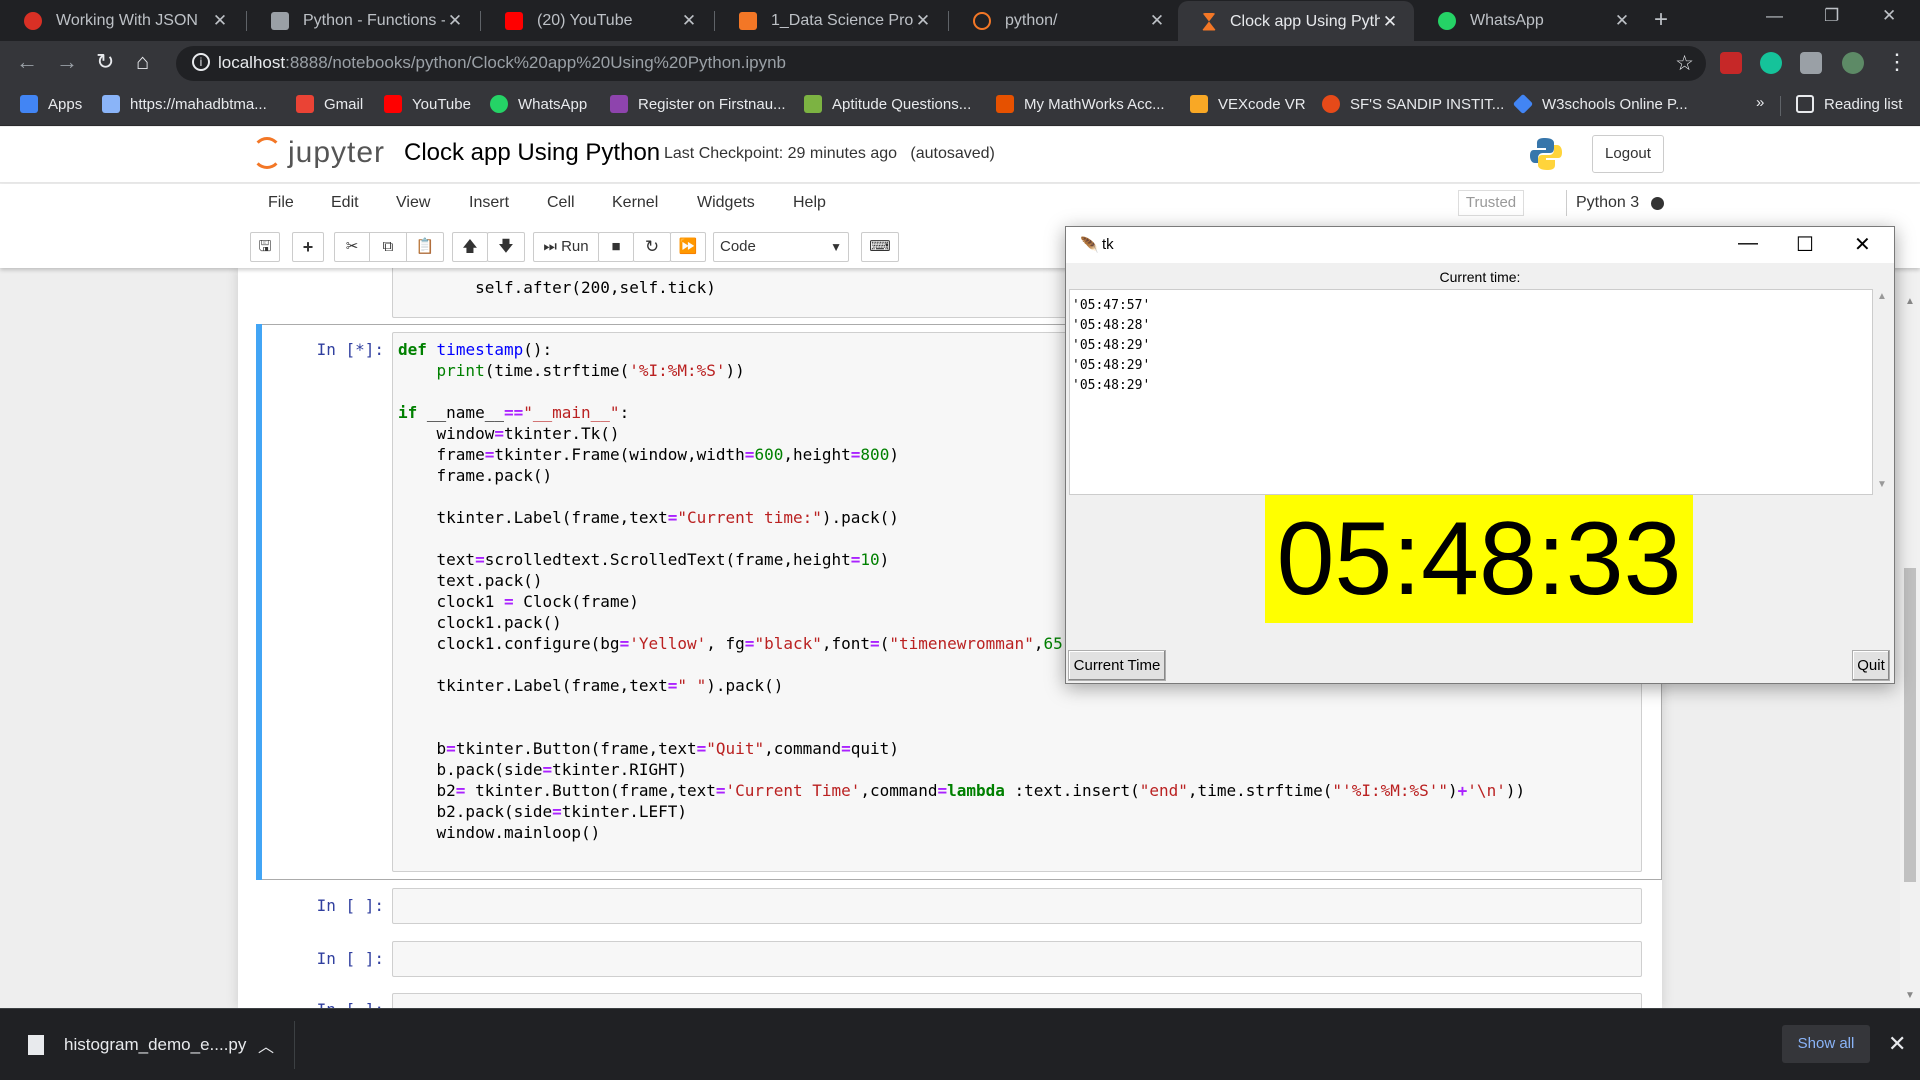 Image resolution: width=1920 pixels, height=1080 pixels. What do you see at coordinates (652, 247) in the screenshot?
I see `restart-icon: ↻` at bounding box center [652, 247].